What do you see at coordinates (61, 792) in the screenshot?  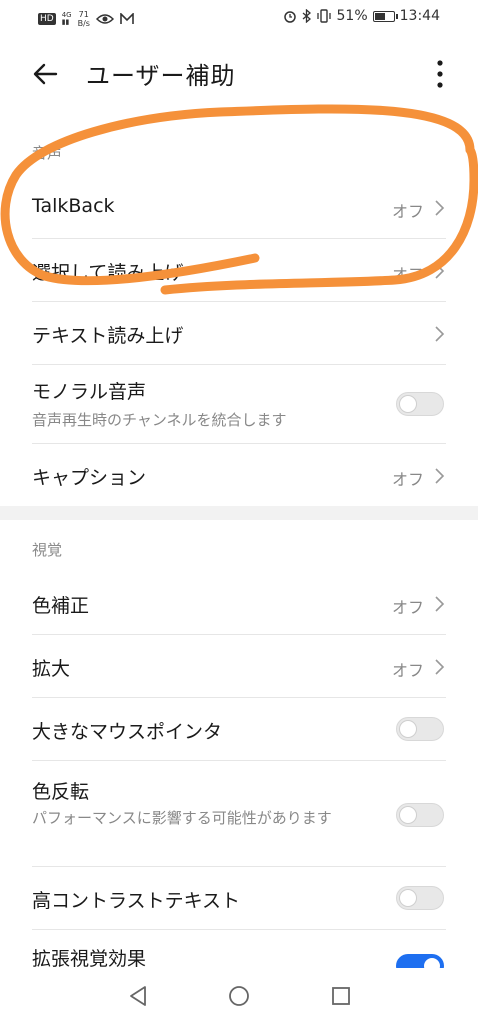 I see `color-inversion-label: 色反転` at bounding box center [61, 792].